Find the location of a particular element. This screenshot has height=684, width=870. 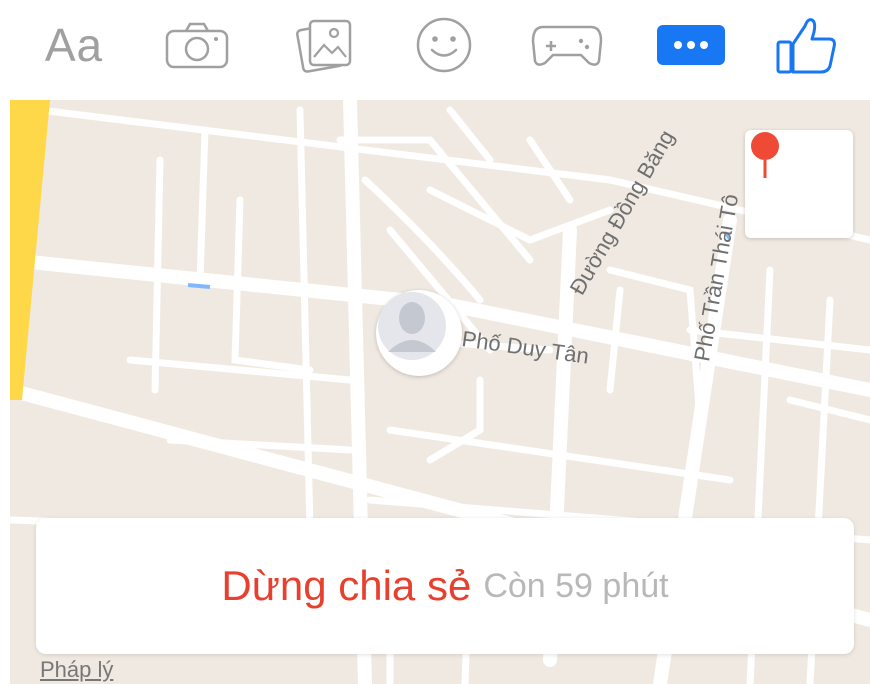

thumbs-up-icon is located at coordinates (806, 46).